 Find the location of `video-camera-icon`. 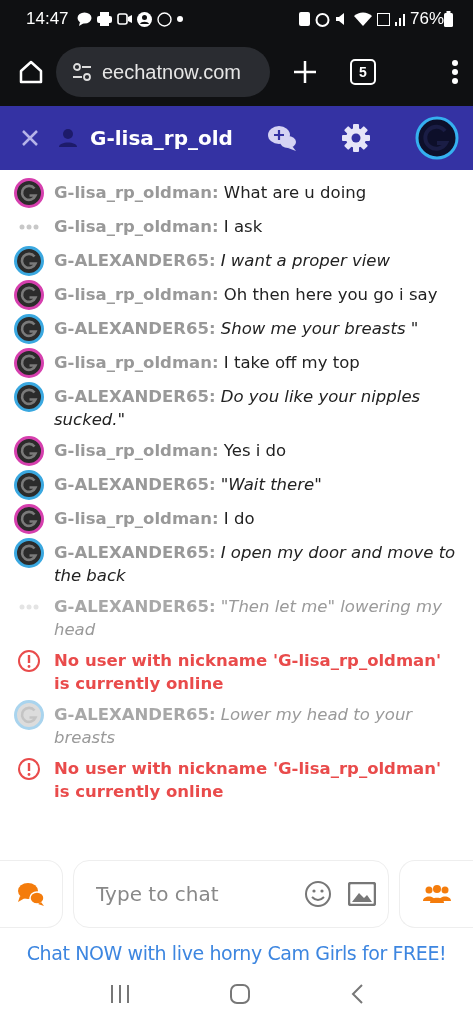

video-camera-icon is located at coordinates (124, 19).